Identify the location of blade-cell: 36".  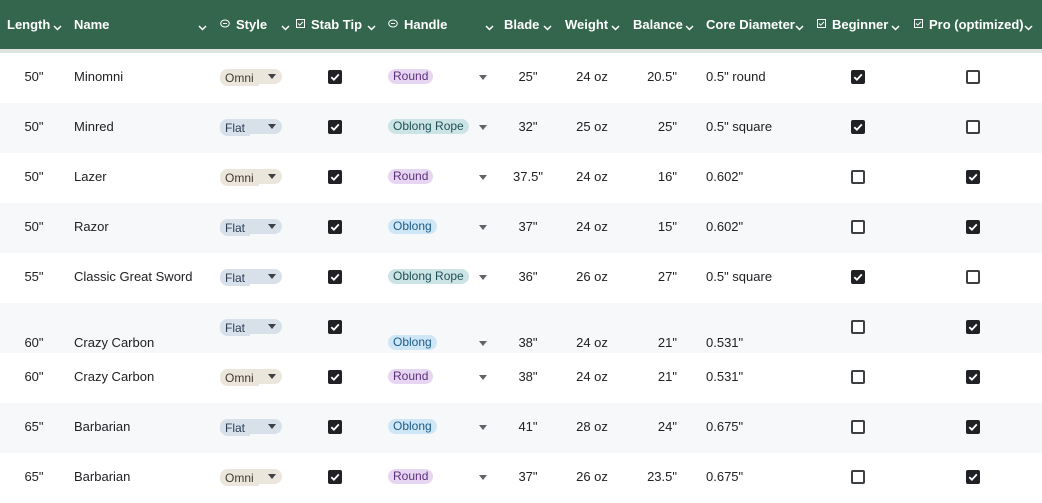
(528, 276).